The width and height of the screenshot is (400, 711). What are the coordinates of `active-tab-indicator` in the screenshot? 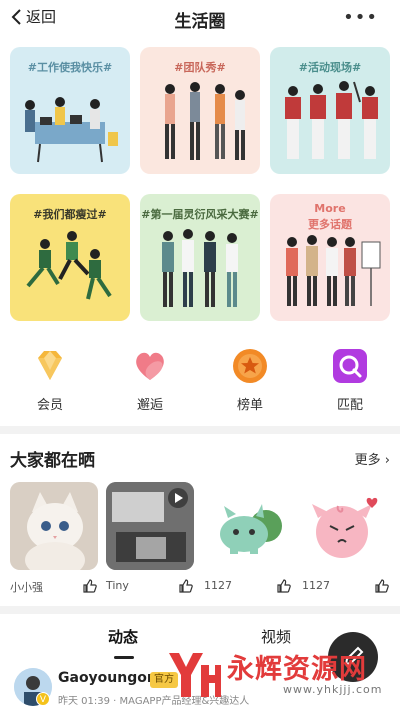 It's located at (124, 657).